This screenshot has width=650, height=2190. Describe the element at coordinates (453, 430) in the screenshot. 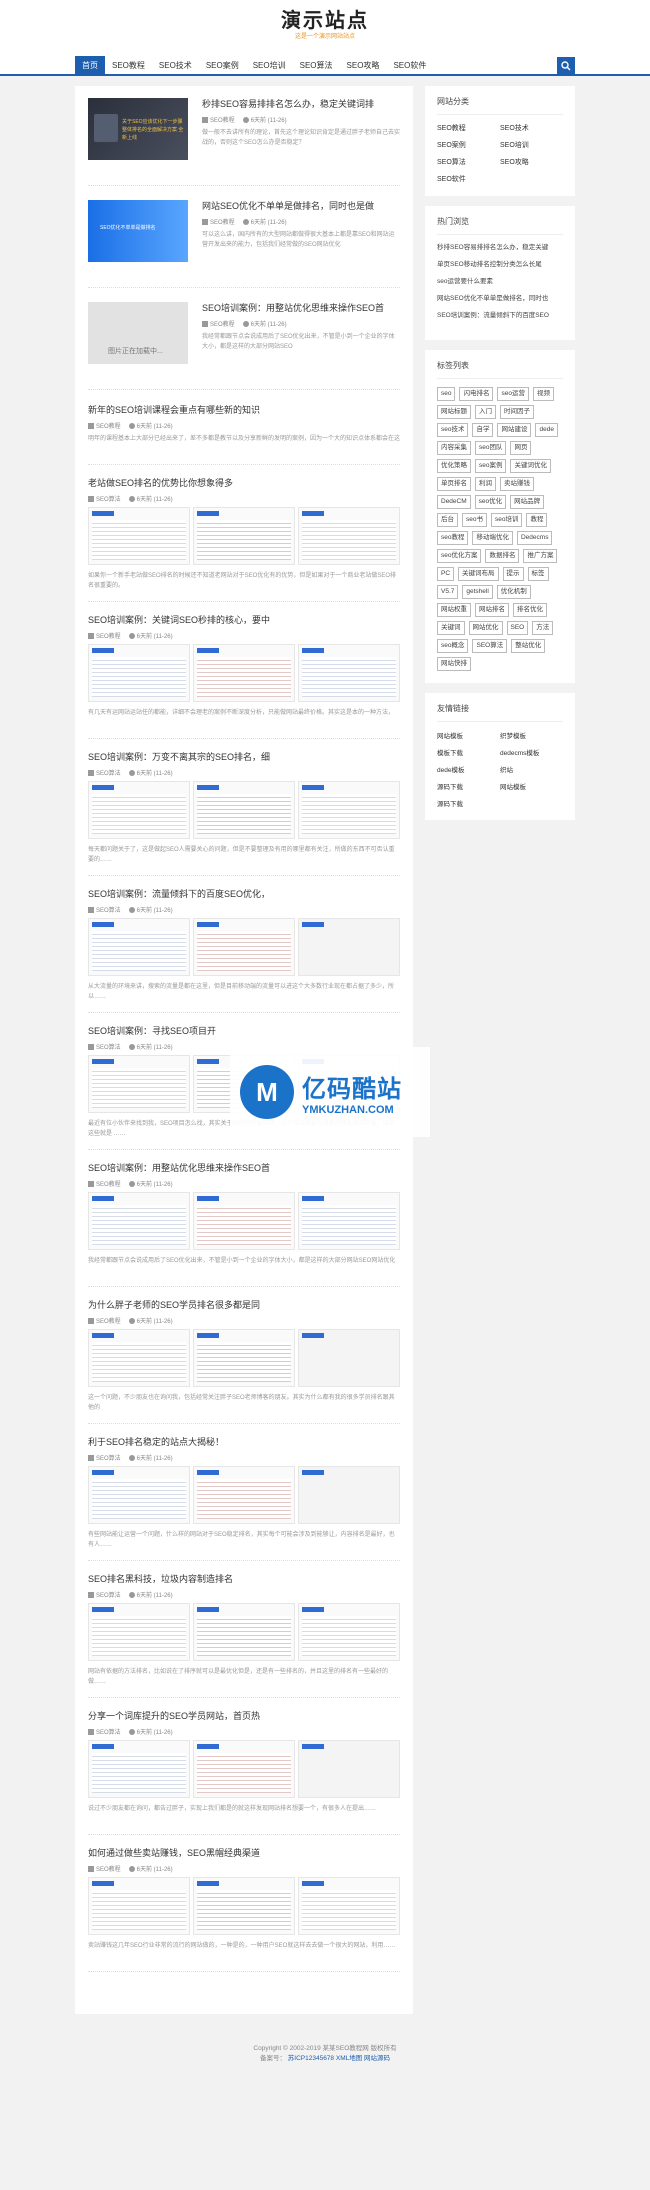

I see `tag-link: seo技术` at that location.